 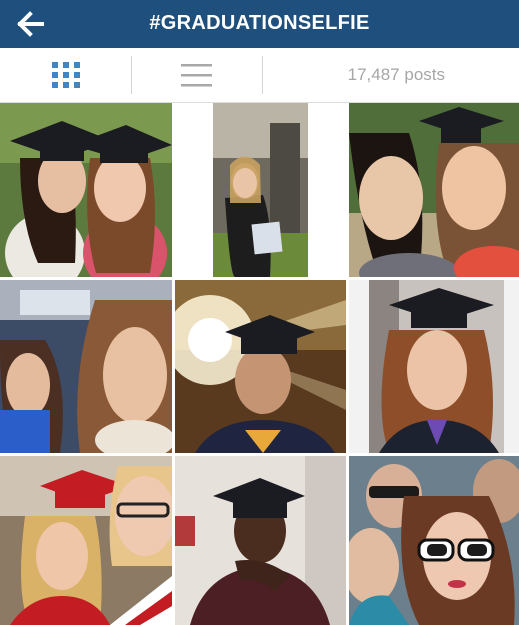 I want to click on photo-graduate-diploma, so click(x=260, y=190).